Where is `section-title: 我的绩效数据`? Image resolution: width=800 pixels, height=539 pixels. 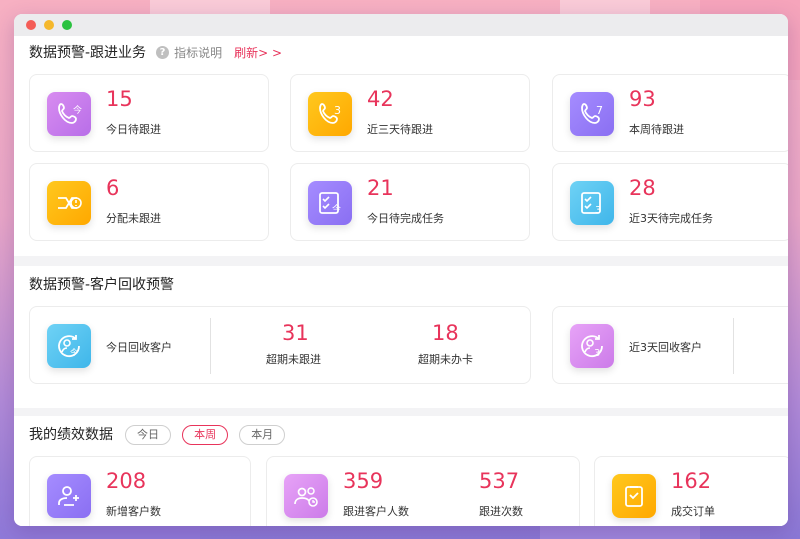 section-title: 我的绩效数据 is located at coordinates (71, 435).